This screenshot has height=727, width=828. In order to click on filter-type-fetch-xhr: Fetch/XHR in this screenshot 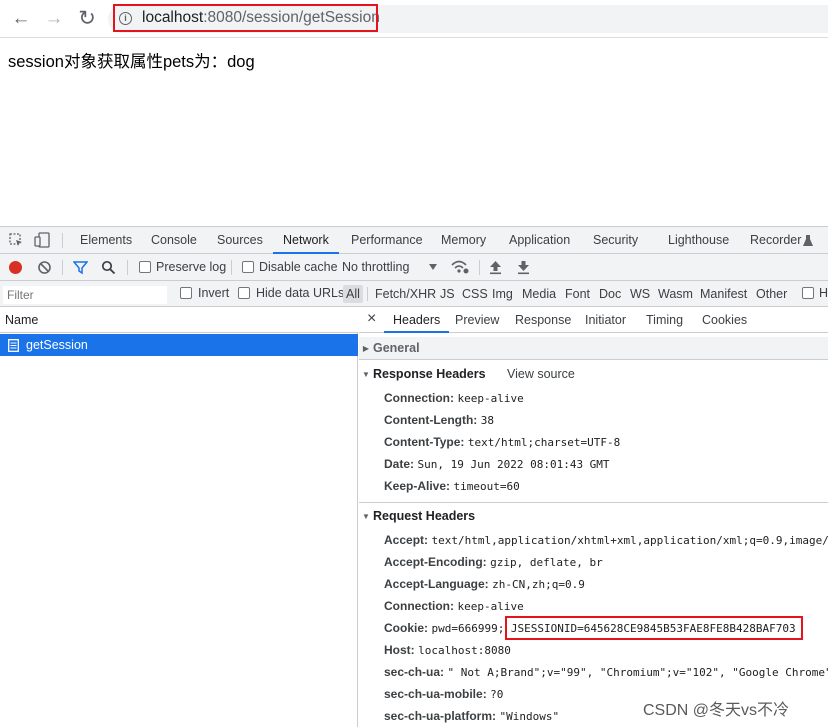, I will do `click(405, 294)`.